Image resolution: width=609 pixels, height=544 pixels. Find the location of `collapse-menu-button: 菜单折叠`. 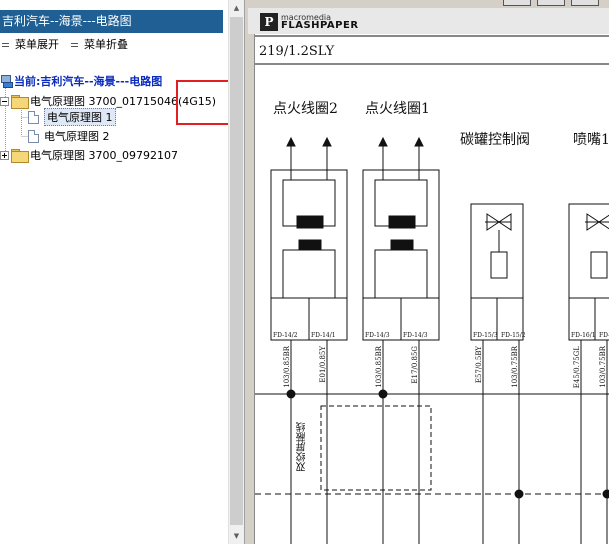

collapse-menu-button: 菜单折叠 is located at coordinates (99, 45).